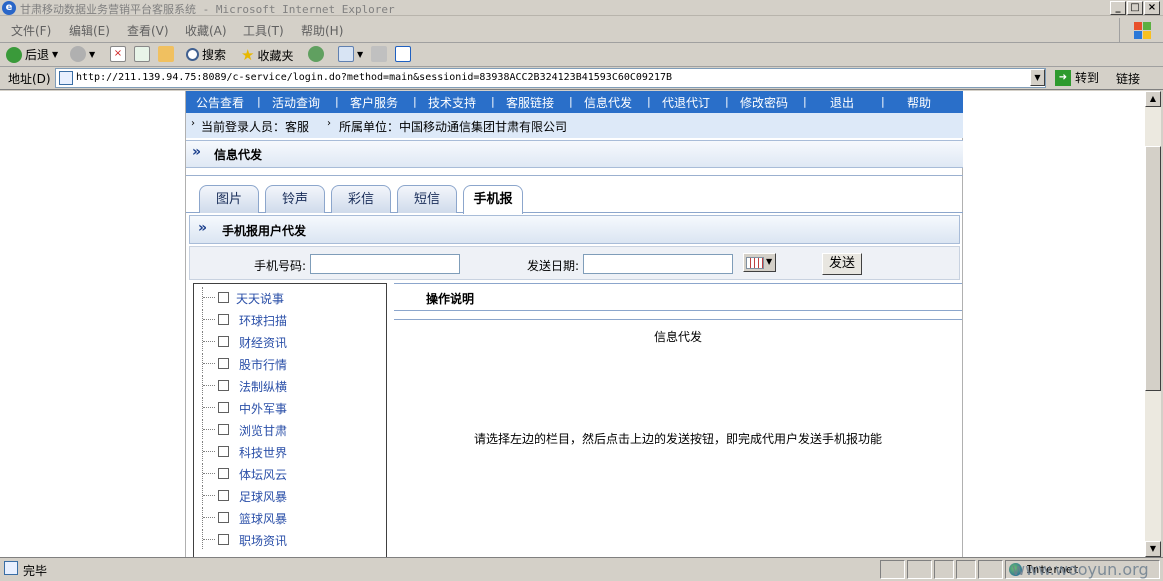 This screenshot has height=581, width=1163. What do you see at coordinates (1153, 99) in the screenshot?
I see `scroll-up-arrow-icon: ▲` at bounding box center [1153, 99].